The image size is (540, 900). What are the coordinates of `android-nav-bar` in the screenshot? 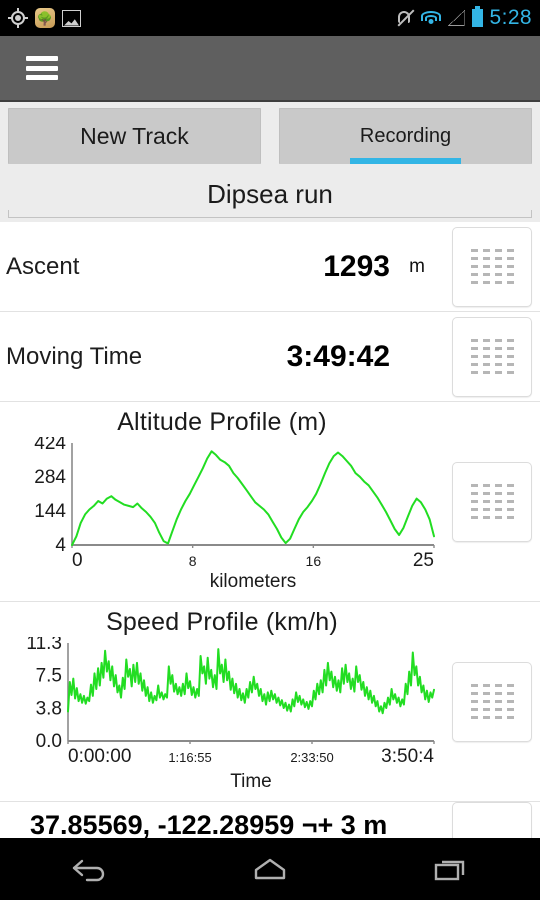 It's located at (270, 869).